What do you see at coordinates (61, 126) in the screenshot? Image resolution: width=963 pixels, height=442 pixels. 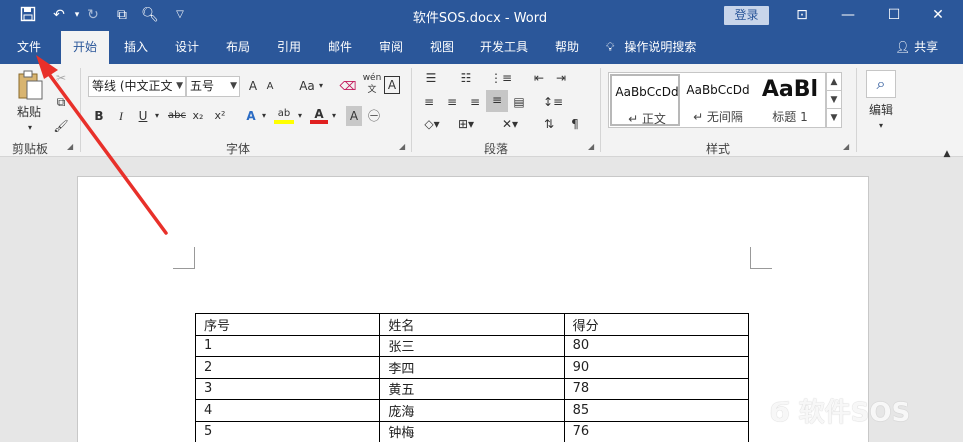 I see `format-painter-icon: 🖌︎` at bounding box center [61, 126].